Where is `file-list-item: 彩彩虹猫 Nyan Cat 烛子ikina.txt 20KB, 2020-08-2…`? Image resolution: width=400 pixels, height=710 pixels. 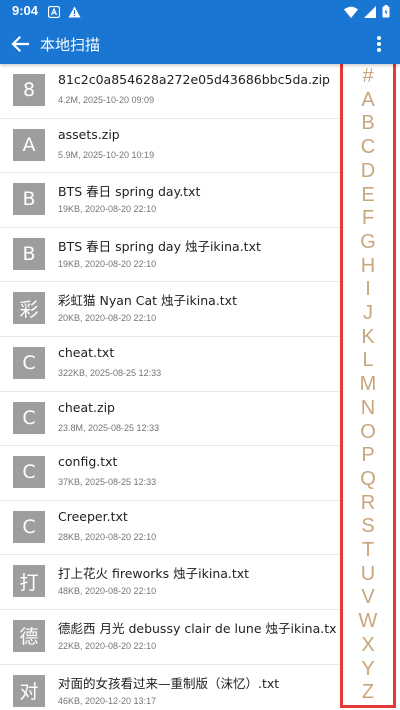
file-list-item: 彩彩虹猫 Nyan Cat 烛子ikina.txt 20KB, 2020-08-2… is located at coordinates (170, 309).